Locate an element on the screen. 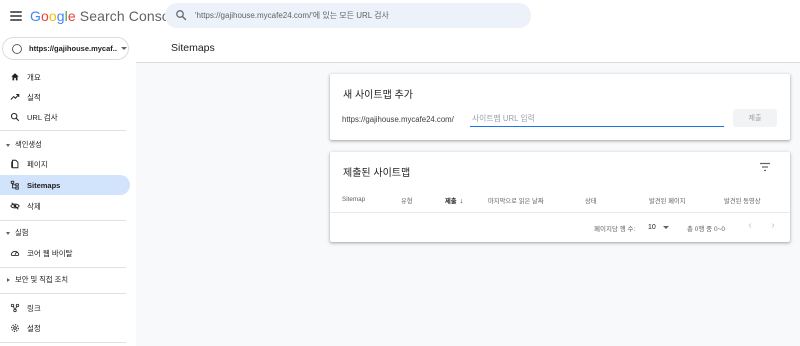  column-header-discovered-videos: 발견된 동영상 is located at coordinates (742, 200).